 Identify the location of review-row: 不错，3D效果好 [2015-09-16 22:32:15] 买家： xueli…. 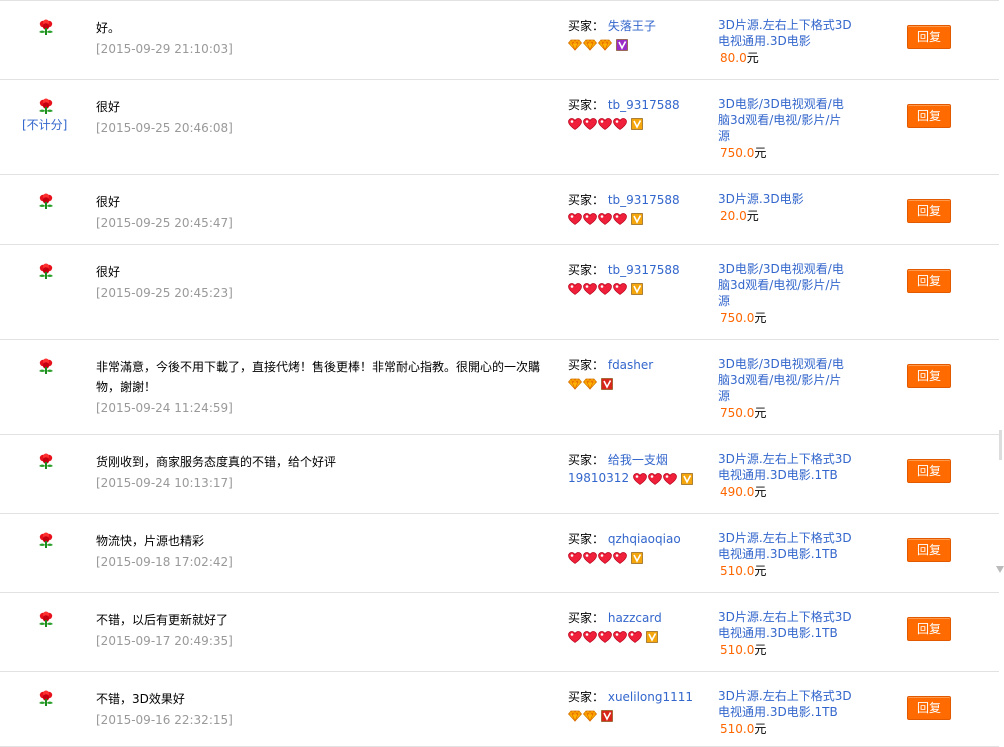
(499, 709).